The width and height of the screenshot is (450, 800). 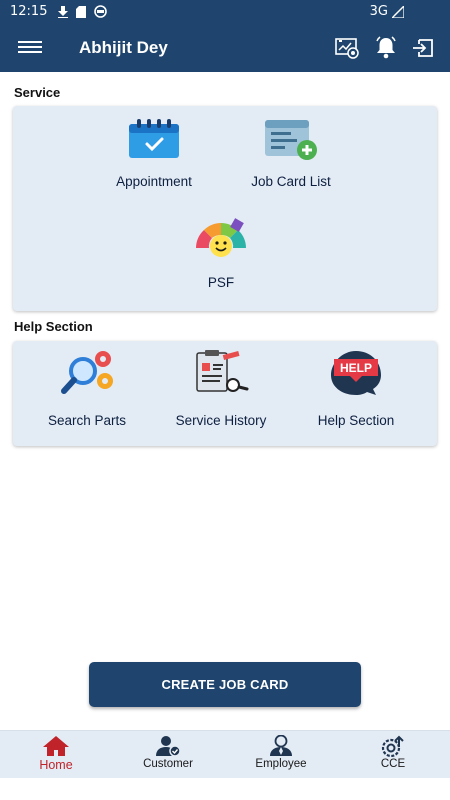 I want to click on calendar-check-icon, so click(x=154, y=138).